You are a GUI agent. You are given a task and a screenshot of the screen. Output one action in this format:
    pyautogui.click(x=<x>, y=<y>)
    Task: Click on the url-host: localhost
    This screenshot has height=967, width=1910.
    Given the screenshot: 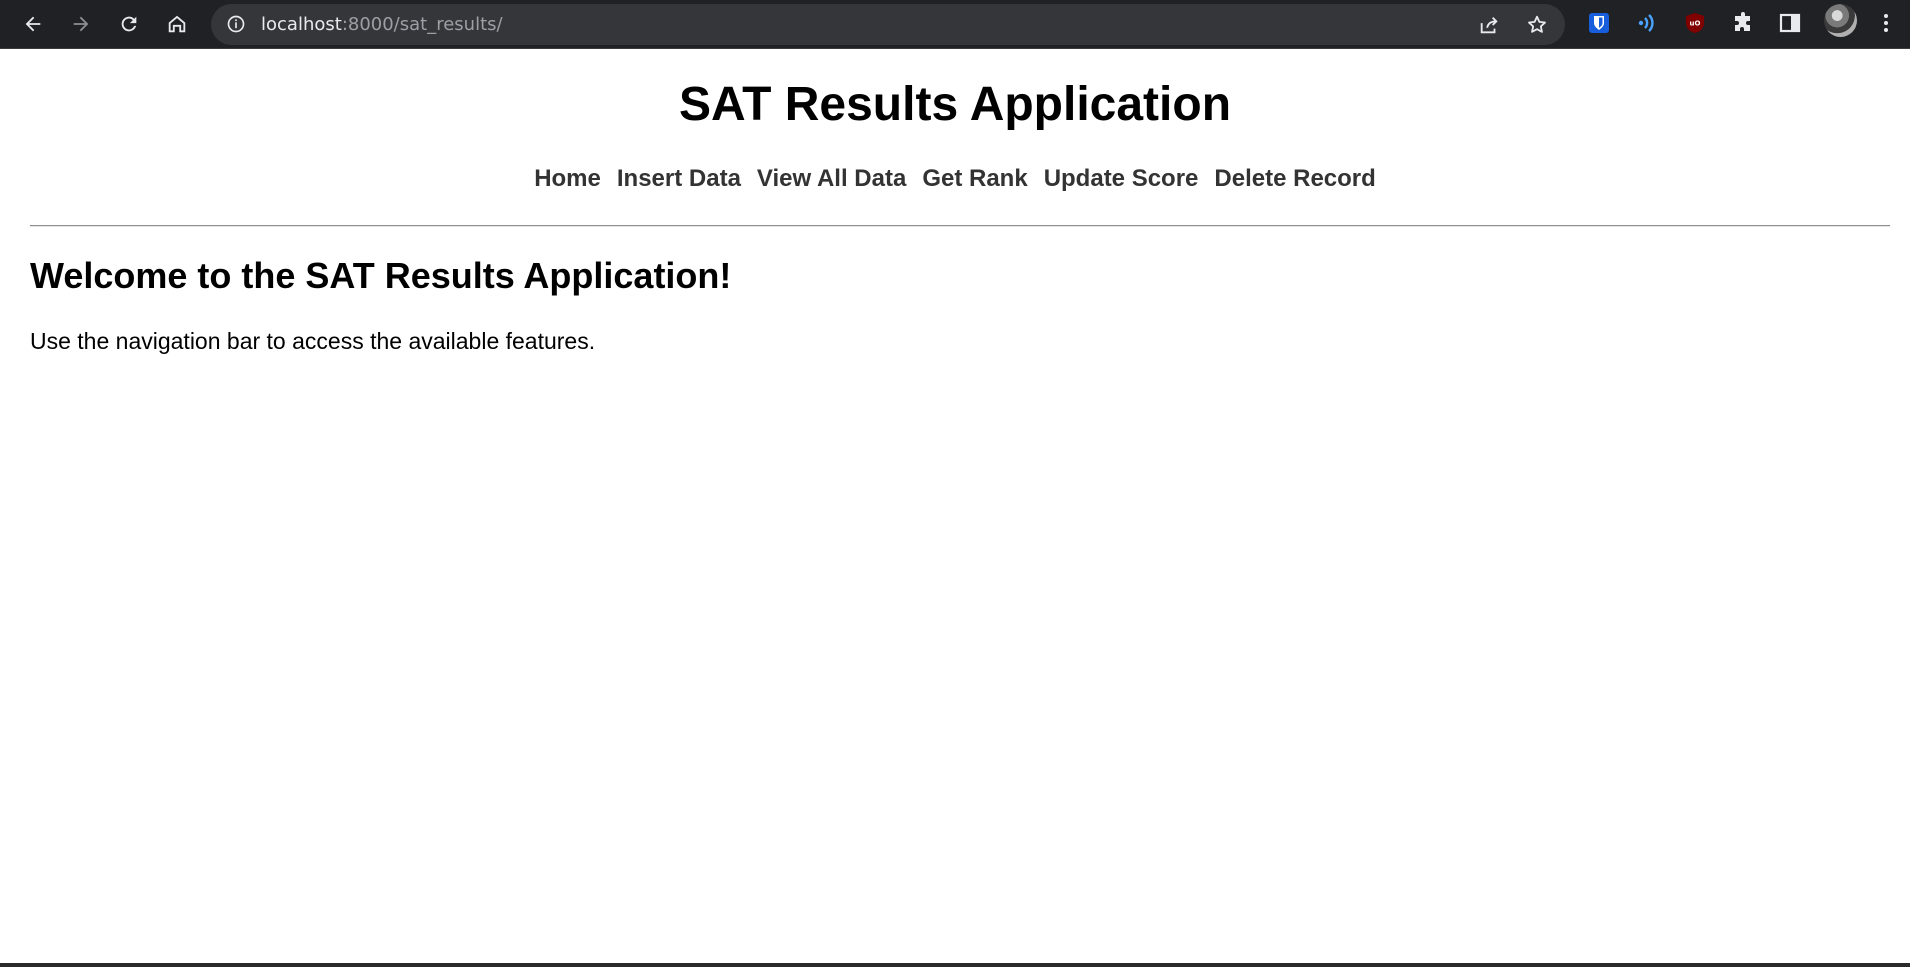 What is the action you would take?
    pyautogui.click(x=301, y=24)
    